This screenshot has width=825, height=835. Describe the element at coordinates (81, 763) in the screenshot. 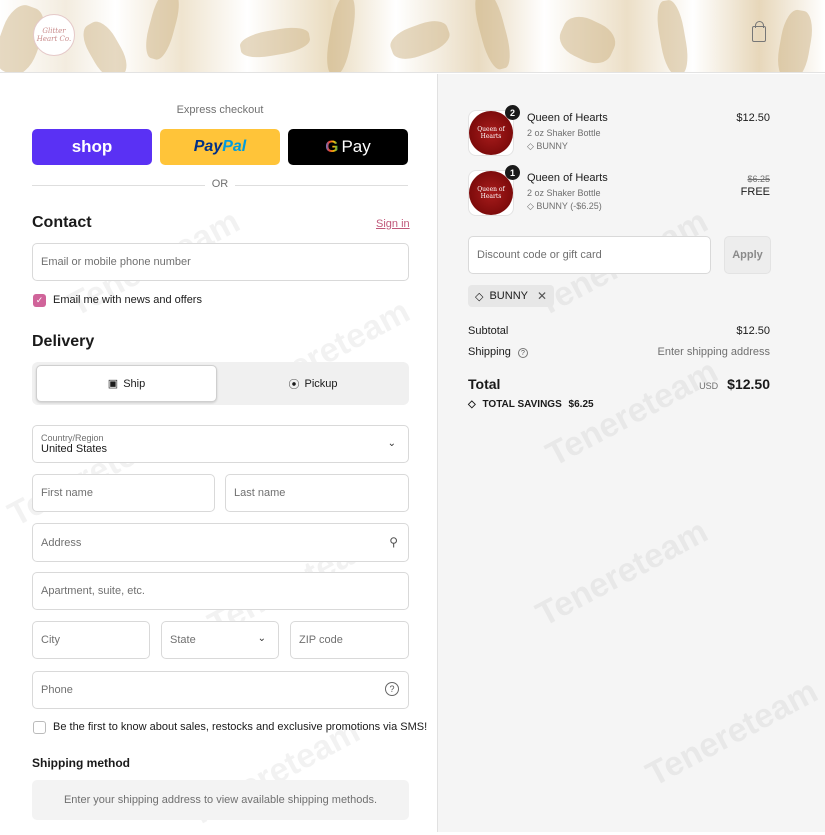

I see `shipping-method-heading: Shipping method` at that location.